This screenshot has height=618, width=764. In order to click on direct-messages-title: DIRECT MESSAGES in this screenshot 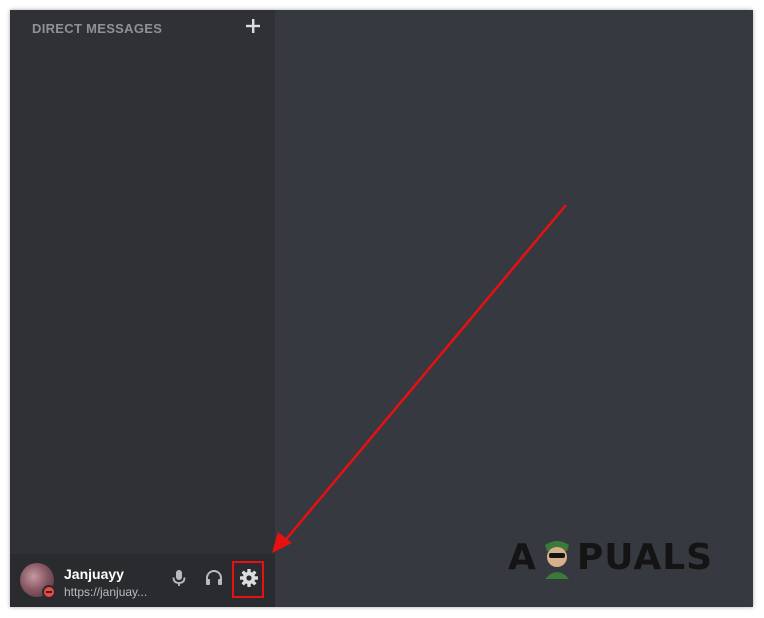, I will do `click(97, 28)`.